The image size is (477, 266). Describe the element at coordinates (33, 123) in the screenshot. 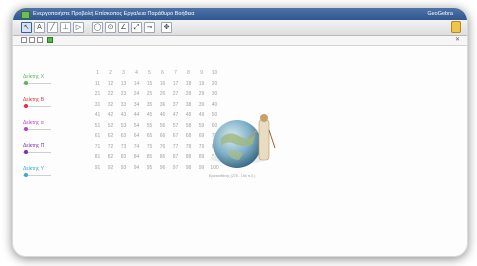

I see `slider-label: Δείκτης α` at that location.